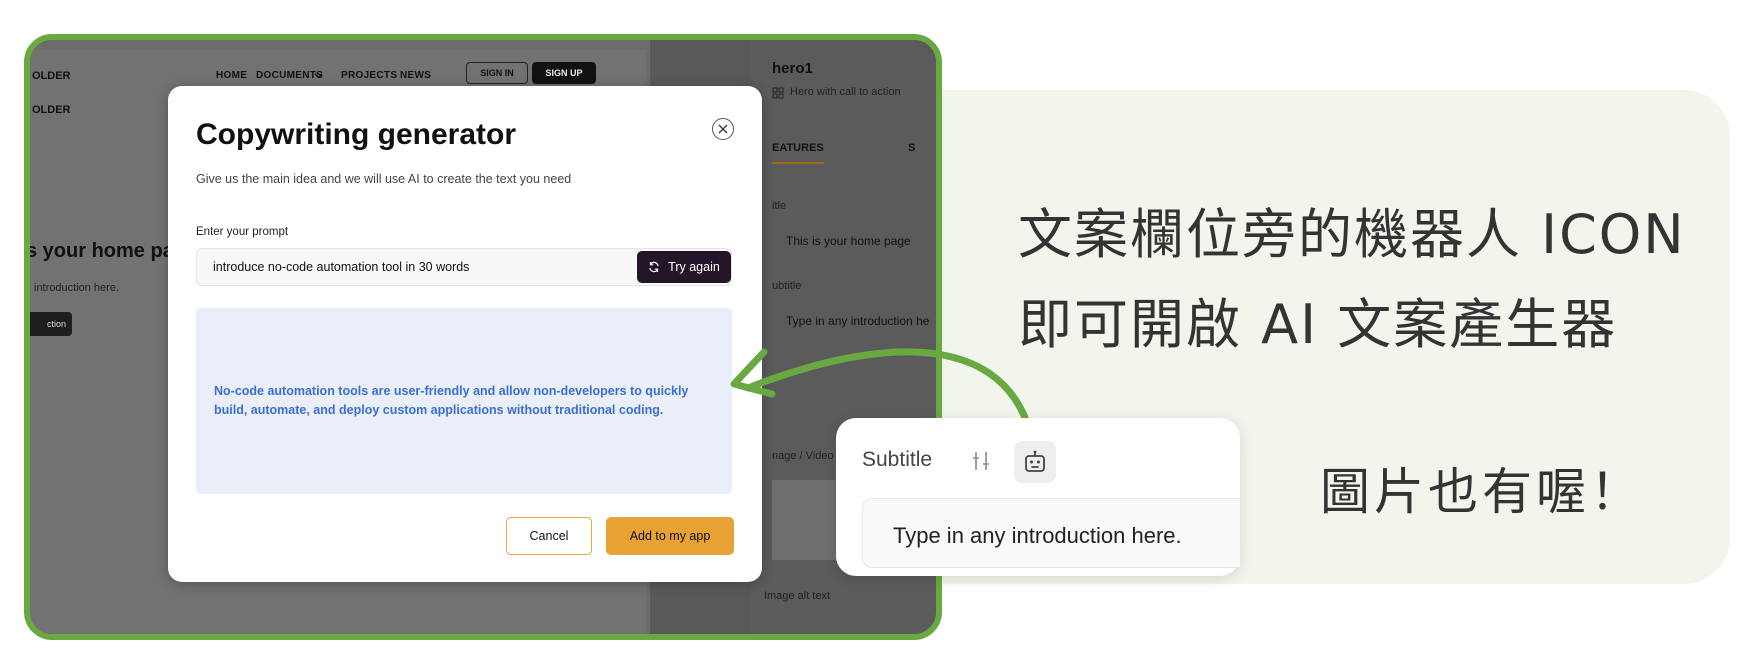 The height and width of the screenshot is (664, 1758). I want to click on title-field-label: itle, so click(779, 206).